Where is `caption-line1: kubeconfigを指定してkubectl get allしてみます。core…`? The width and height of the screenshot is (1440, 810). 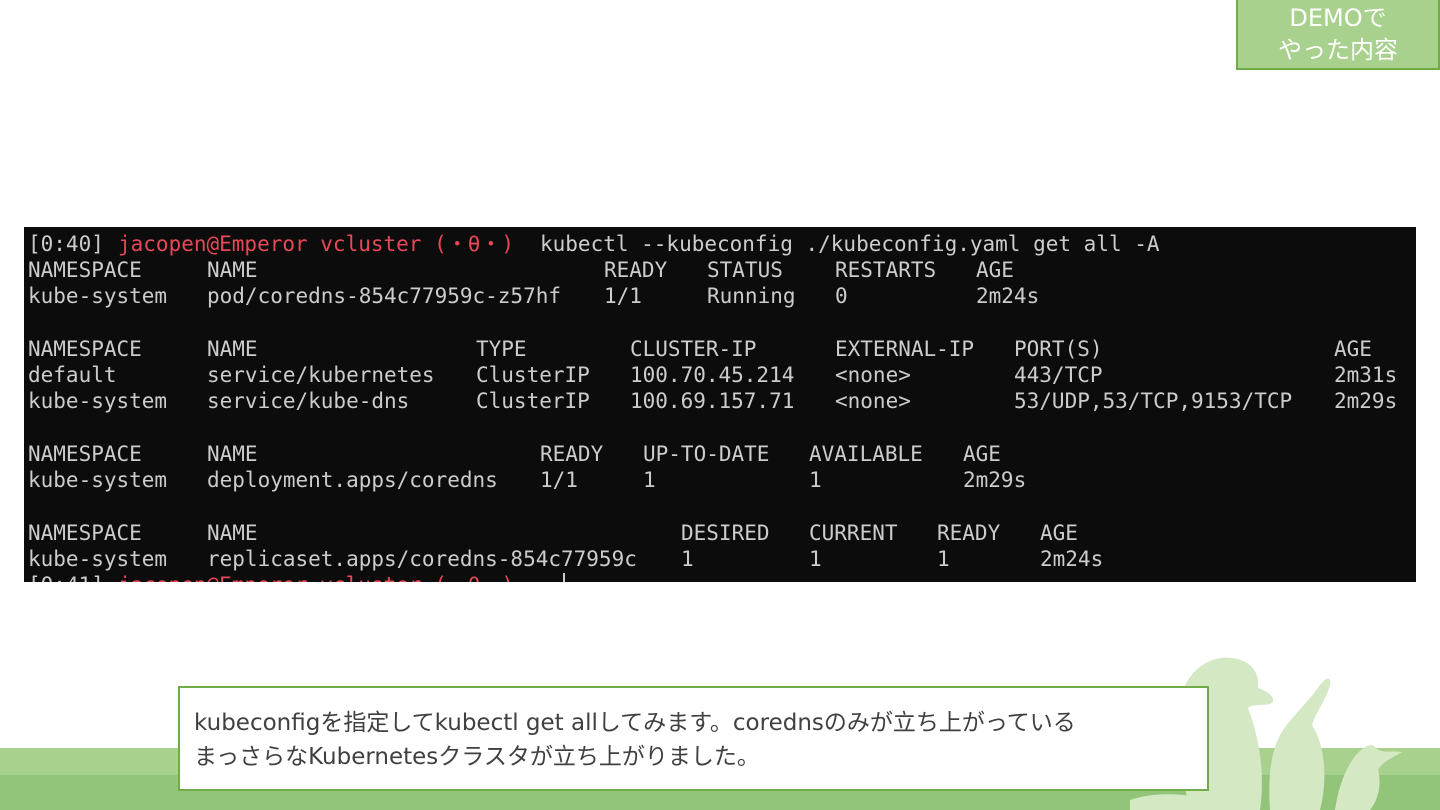 caption-line1: kubeconfigを指定してkubectl get allしてみます。core… is located at coordinates (635, 723).